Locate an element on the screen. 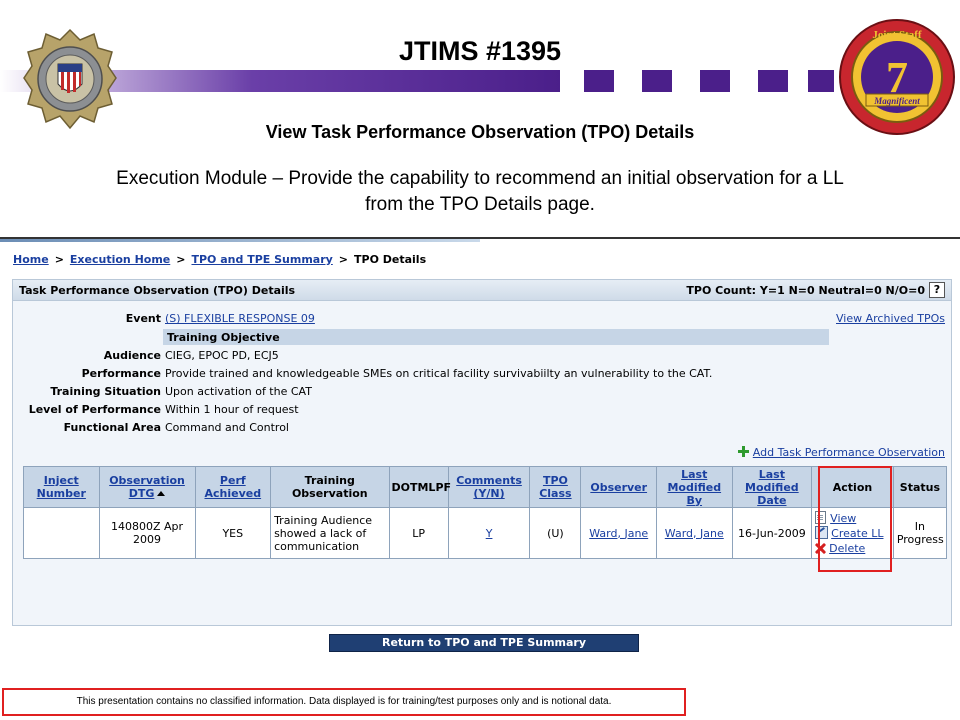  cell-perf-achieved: YES is located at coordinates (233, 533).